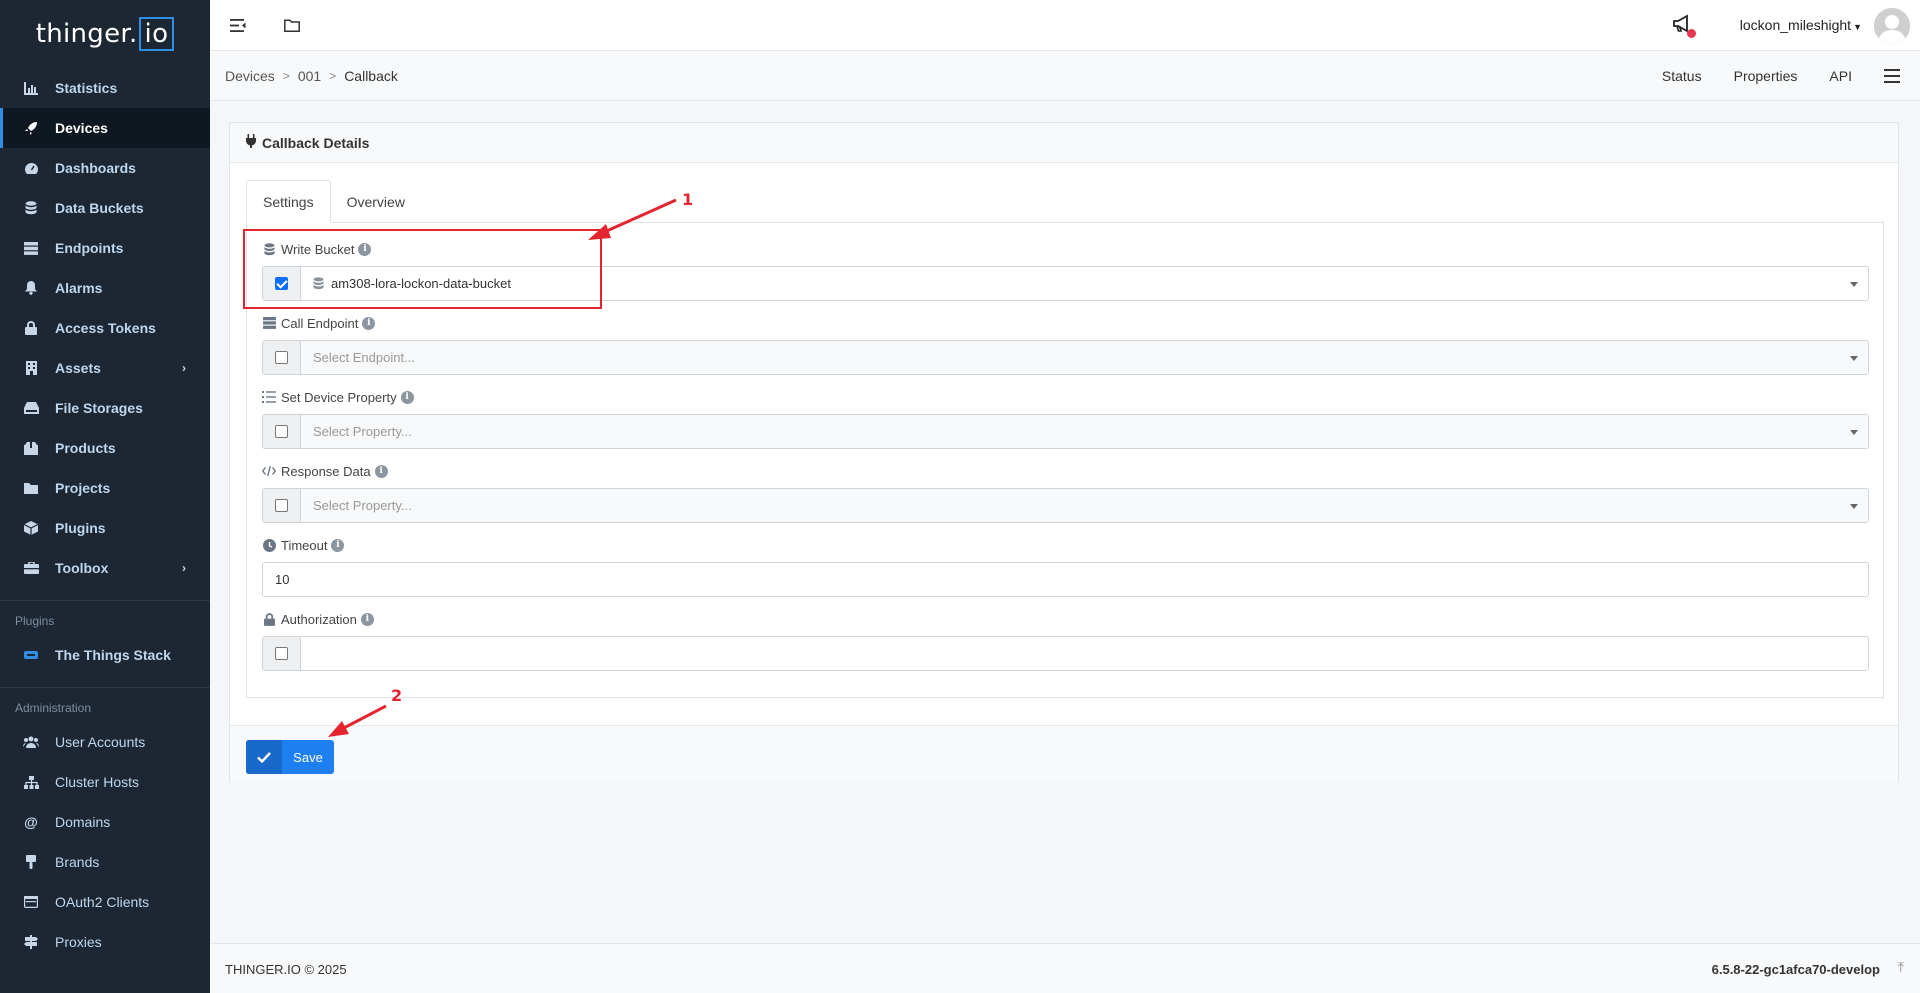  I want to click on tab-settings: Settings, so click(288, 201).